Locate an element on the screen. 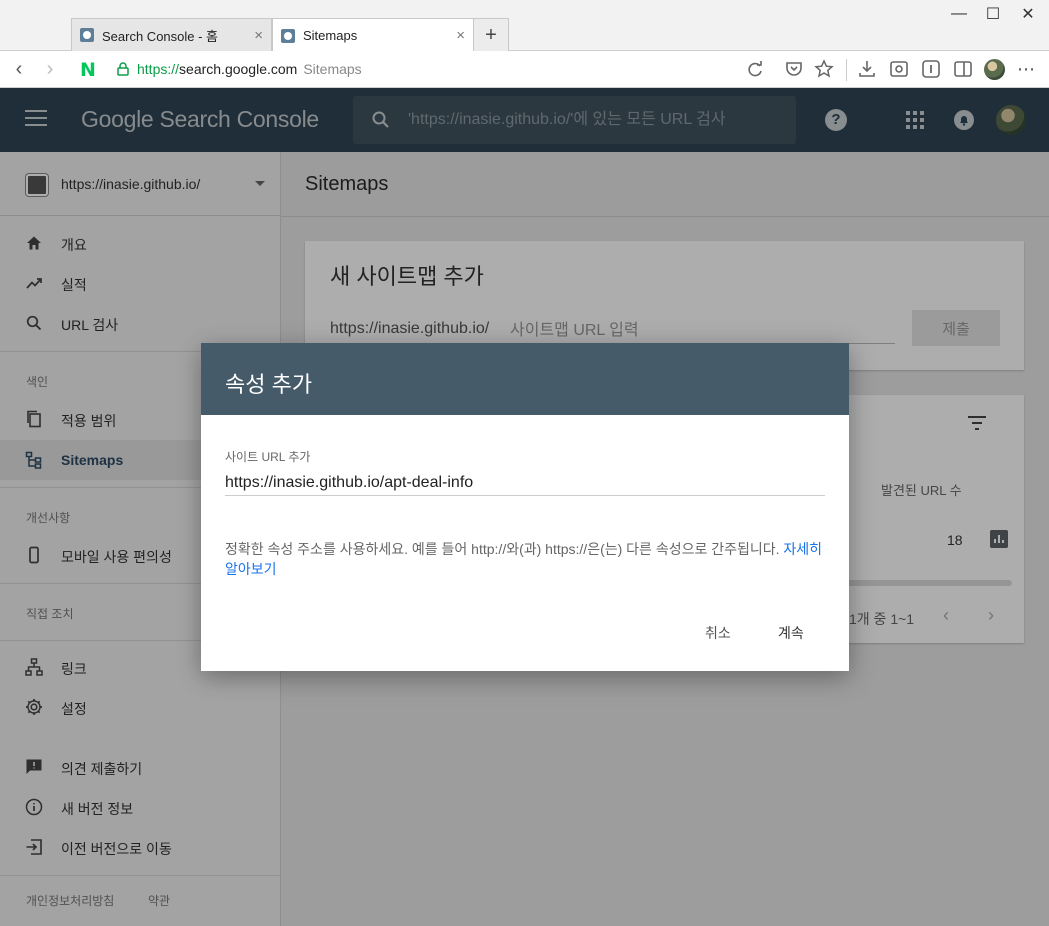 This screenshot has width=1049, height=926. dialog-header: 속성 추가 is located at coordinates (525, 379).